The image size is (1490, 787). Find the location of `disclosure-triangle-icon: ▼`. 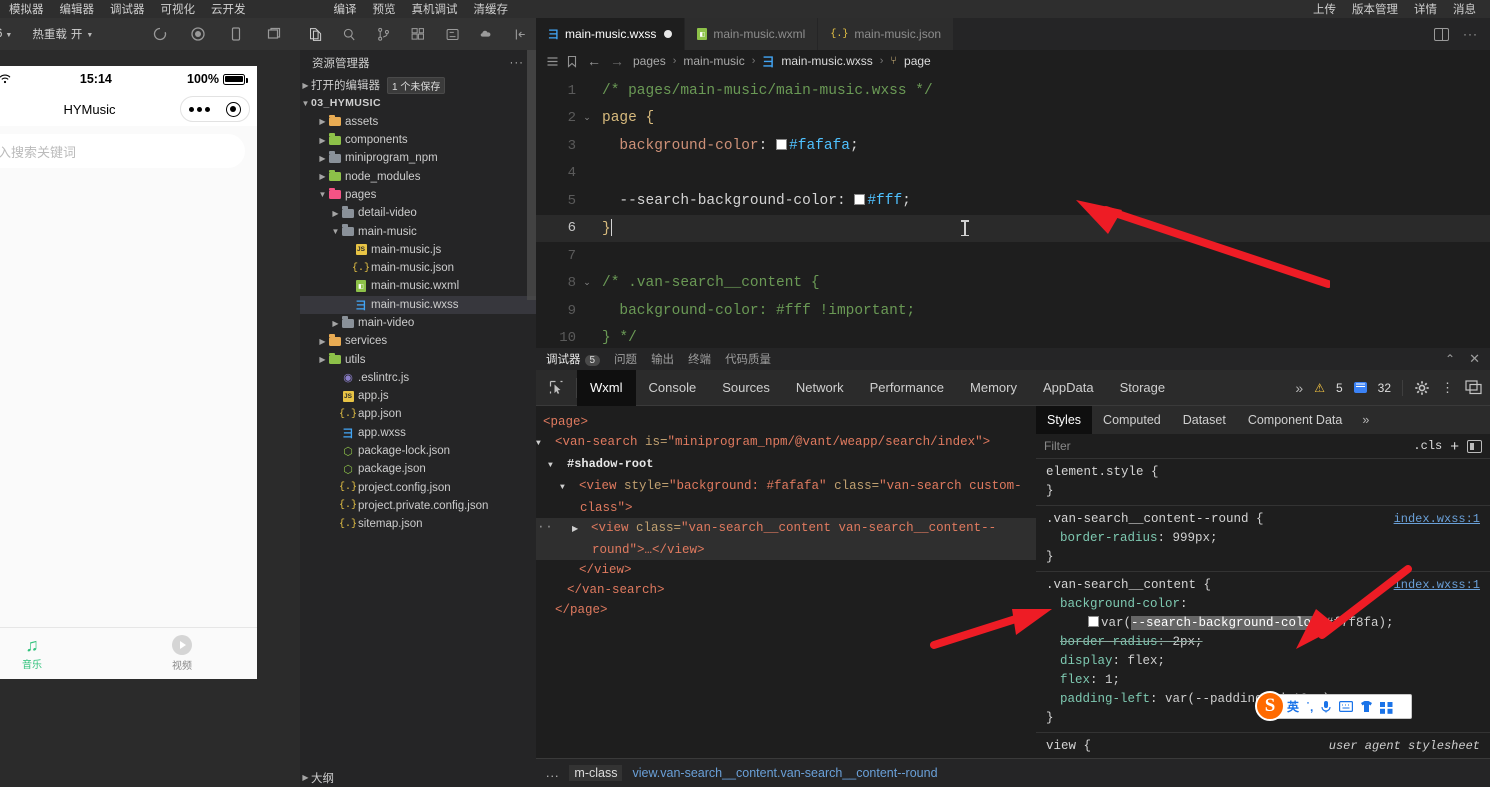

disclosure-triangle-icon: ▼ is located at coordinates (557, 466).